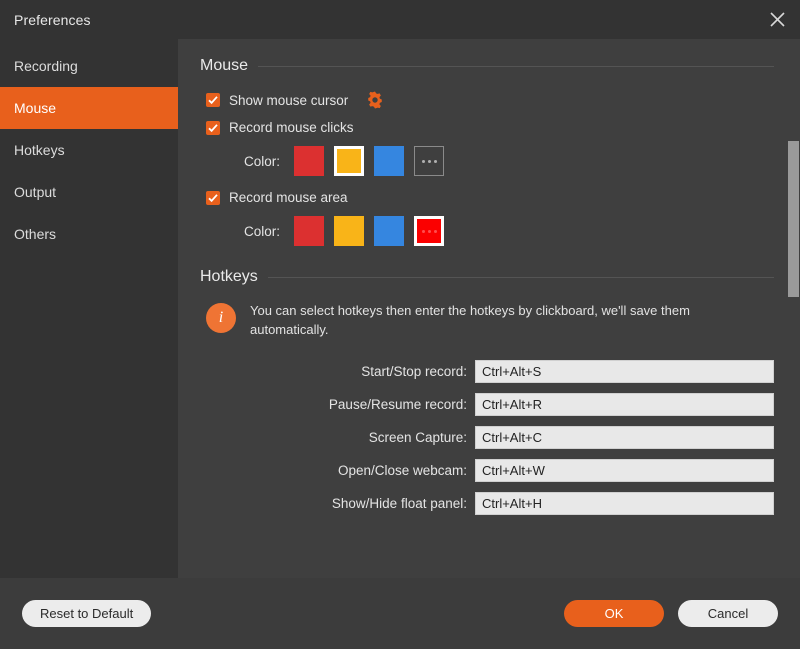  What do you see at coordinates (229, 276) in the screenshot?
I see `hotkeys-section-title: Hotkeys` at bounding box center [229, 276].